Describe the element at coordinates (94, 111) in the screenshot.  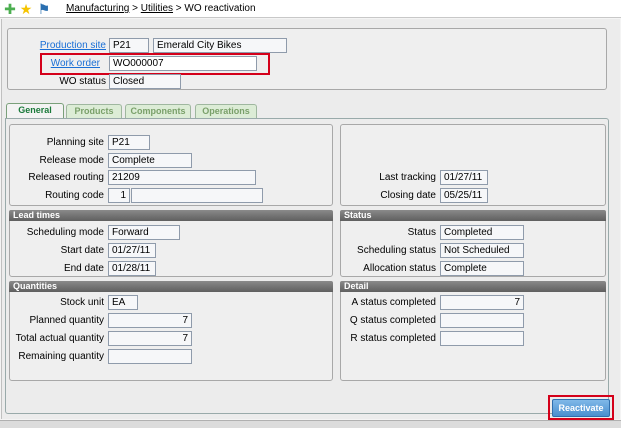
I see `tab-products: Products` at that location.